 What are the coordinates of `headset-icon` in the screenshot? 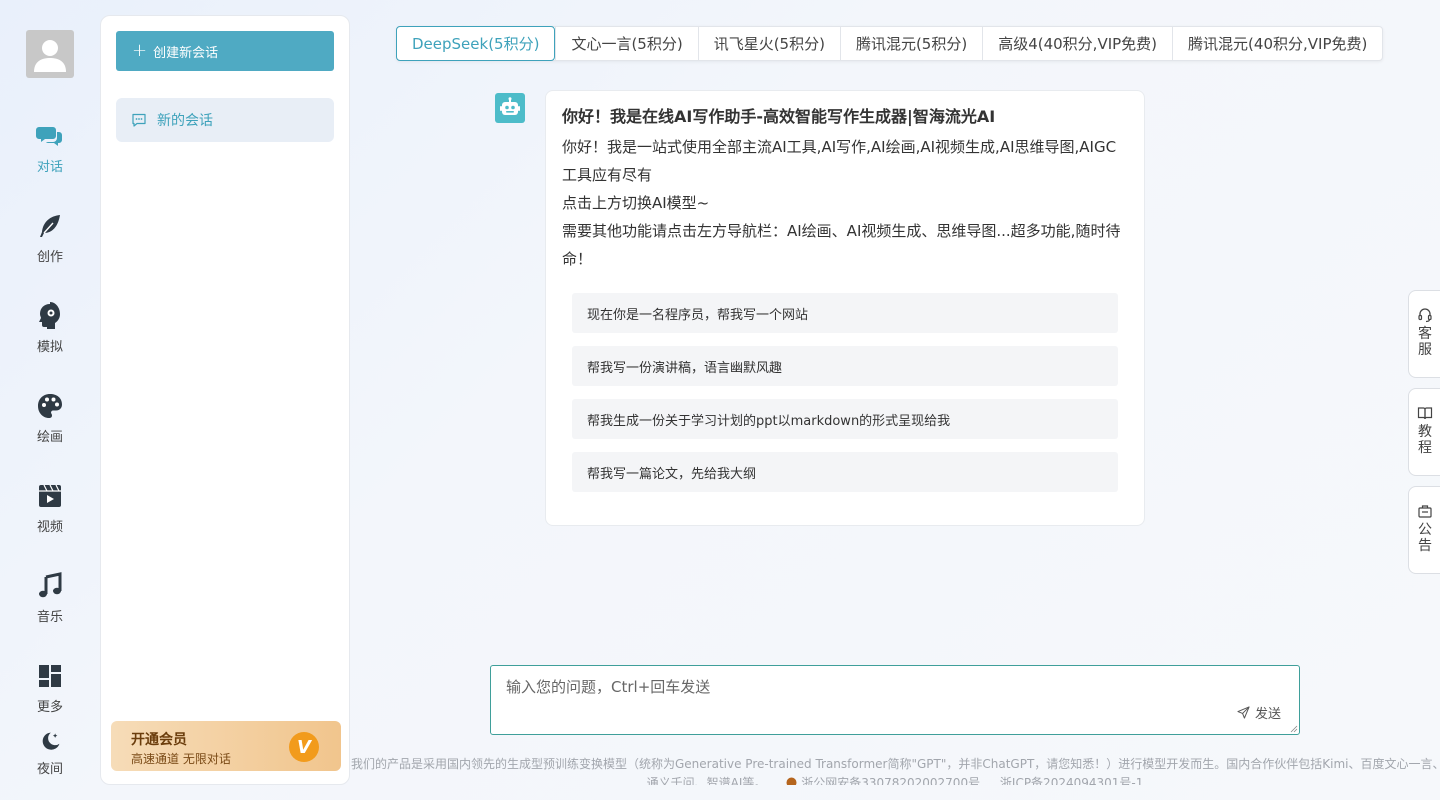 It's located at (1425, 315).